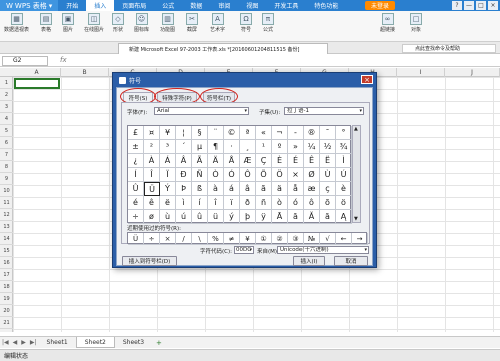  What do you see at coordinates (33, 342) in the screenshot?
I see `nav-last-icon: ▶|` at bounding box center [33, 342].